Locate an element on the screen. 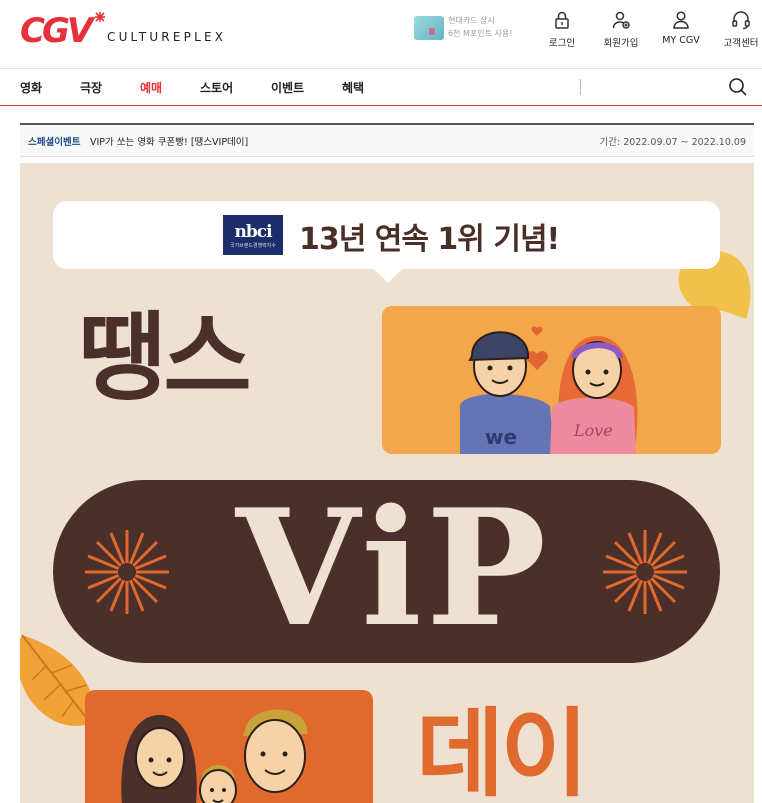 The width and height of the screenshot is (762, 803). family-illustration is located at coordinates (229, 746).